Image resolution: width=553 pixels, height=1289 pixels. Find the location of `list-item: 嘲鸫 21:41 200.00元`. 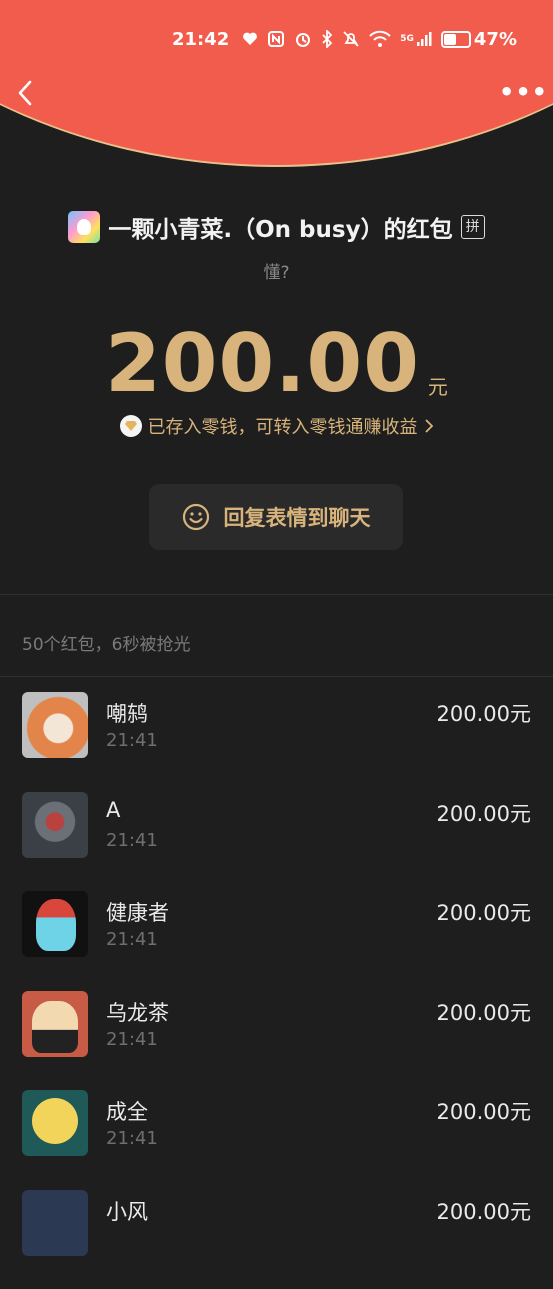

list-item: 嘲鸫 21:41 200.00元 is located at coordinates (276, 742).